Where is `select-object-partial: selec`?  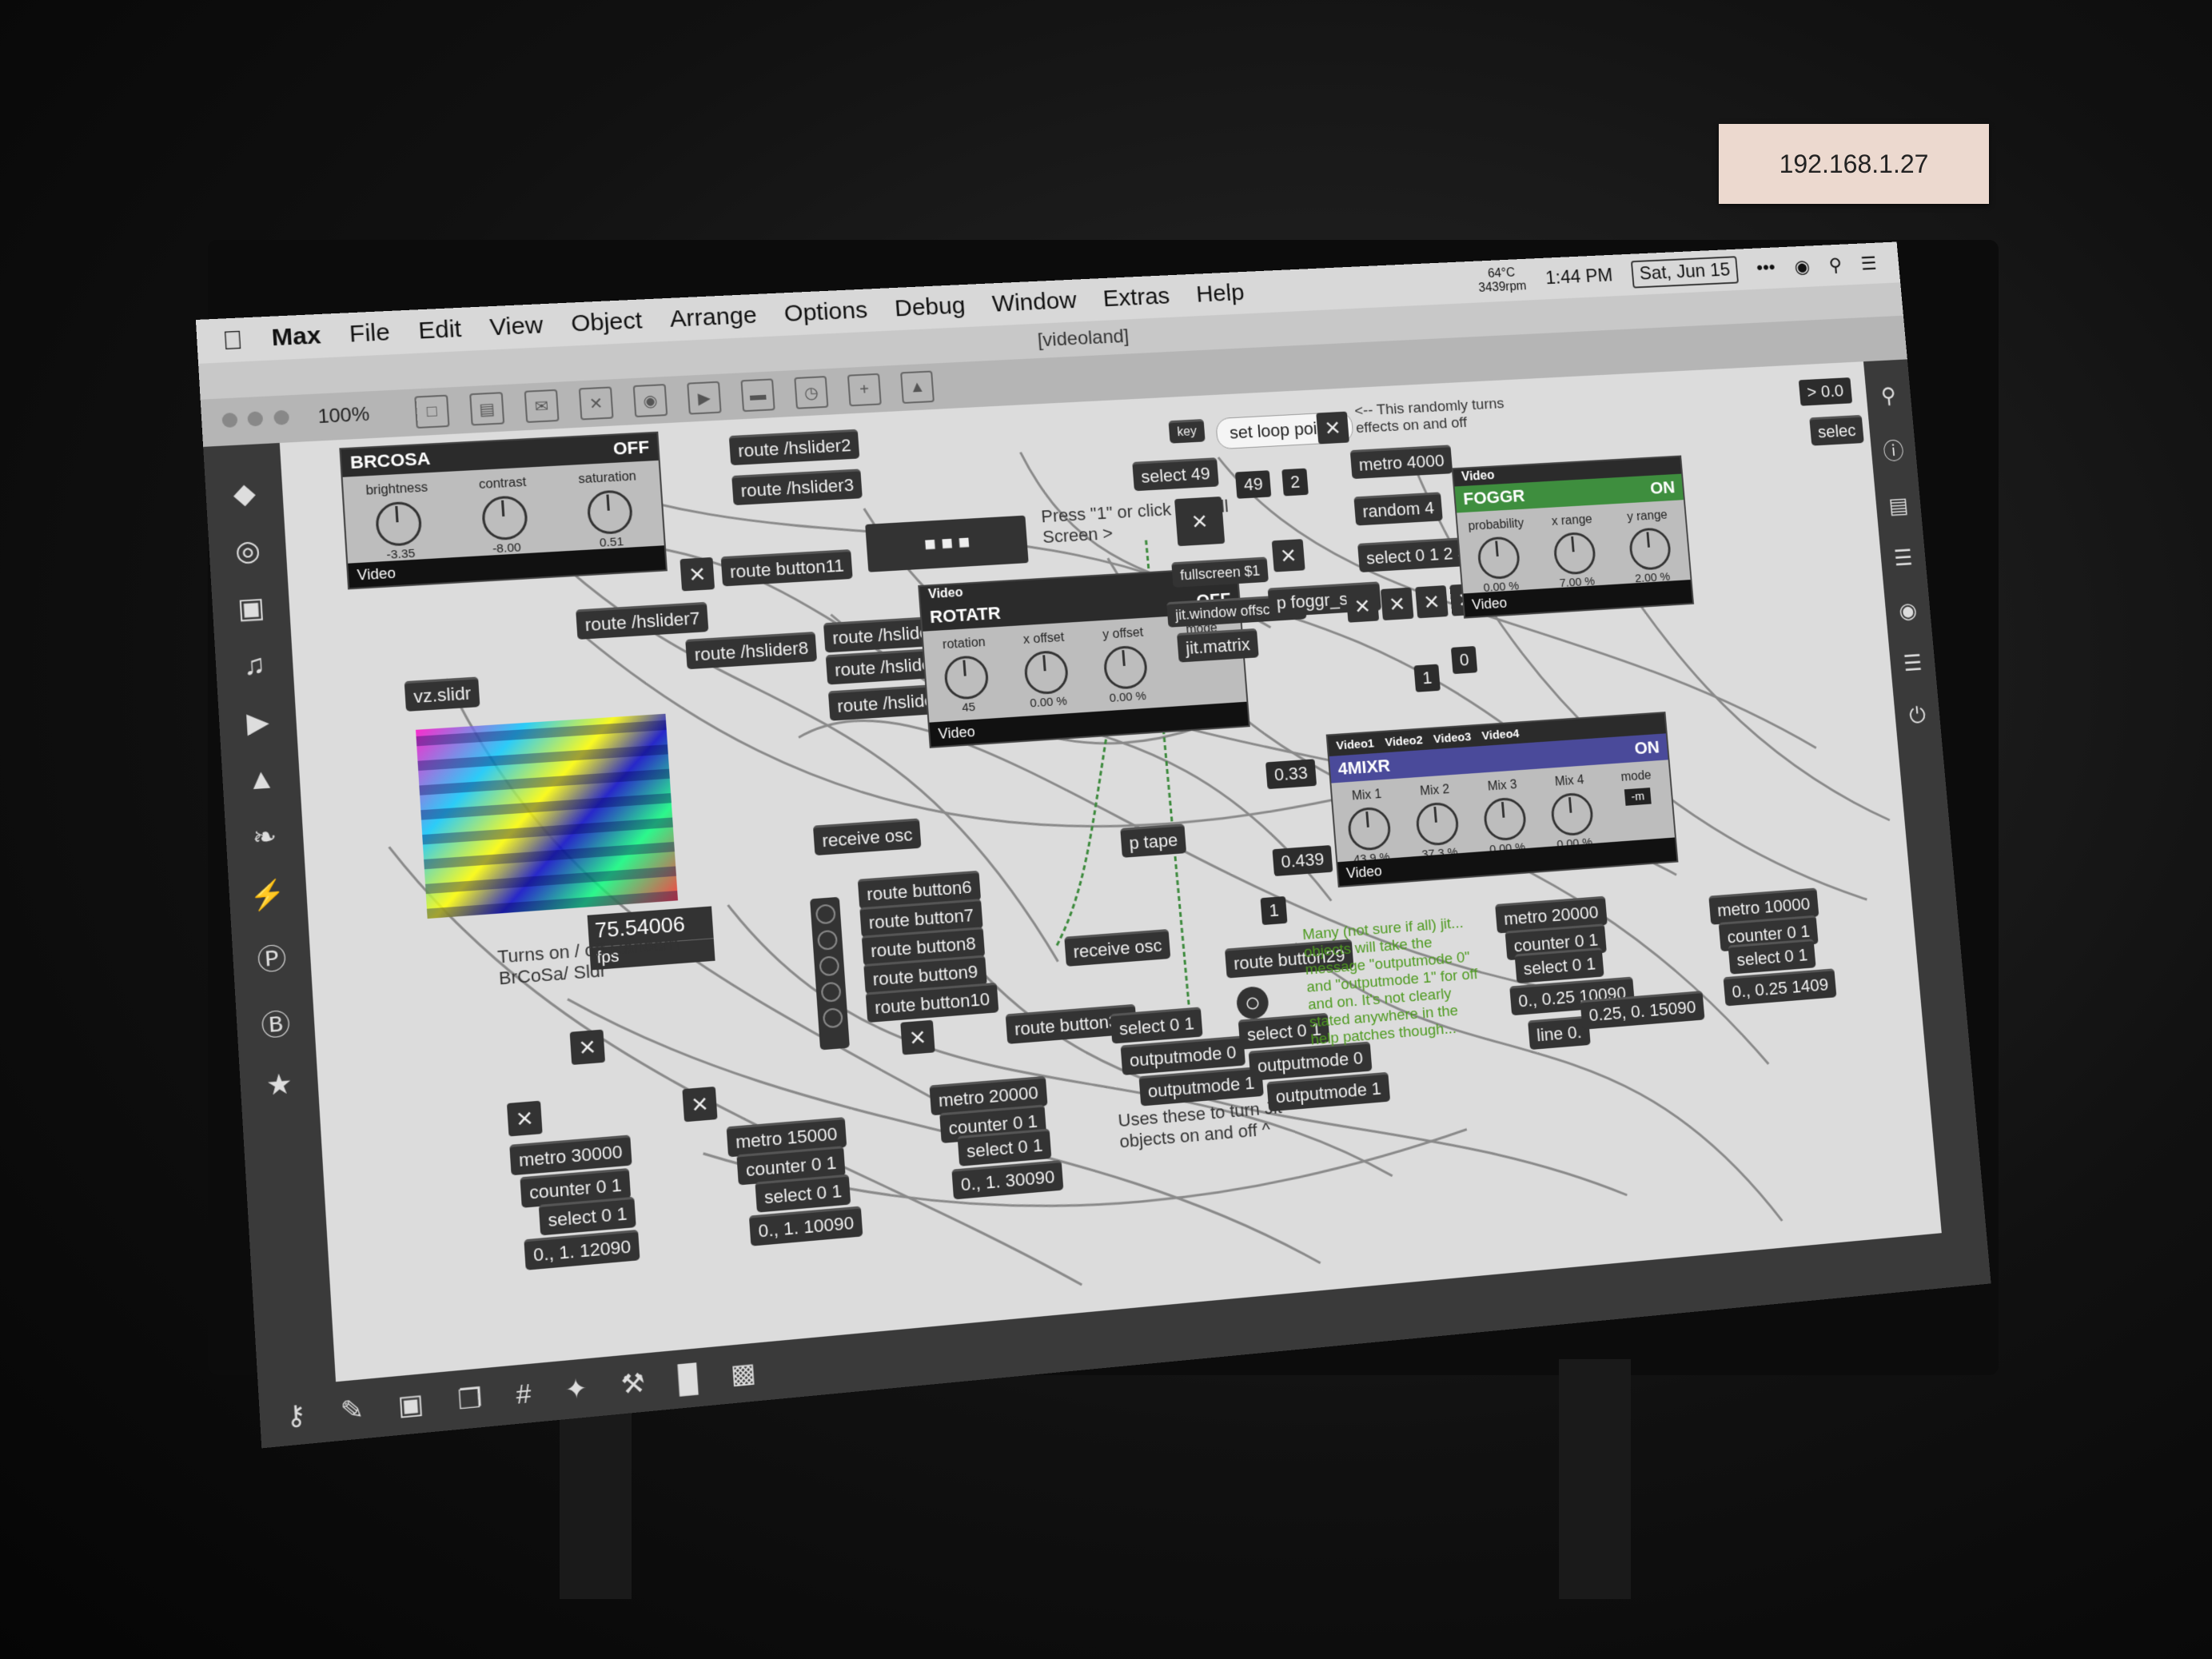 select-object-partial: selec is located at coordinates (1837, 430).